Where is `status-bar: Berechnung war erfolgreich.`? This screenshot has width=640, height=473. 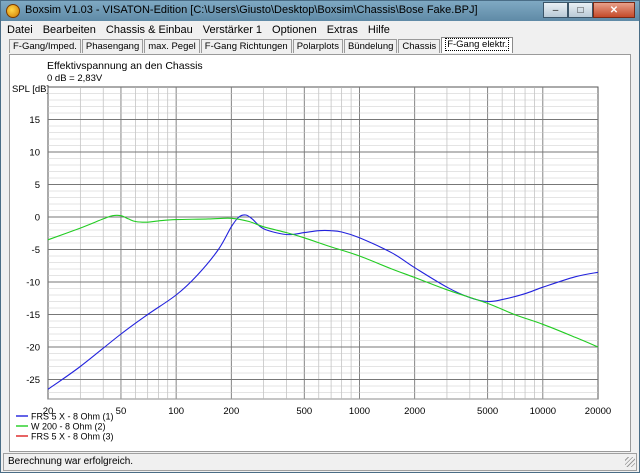 status-bar: Berechnung war erfolgreich. is located at coordinates (320, 462).